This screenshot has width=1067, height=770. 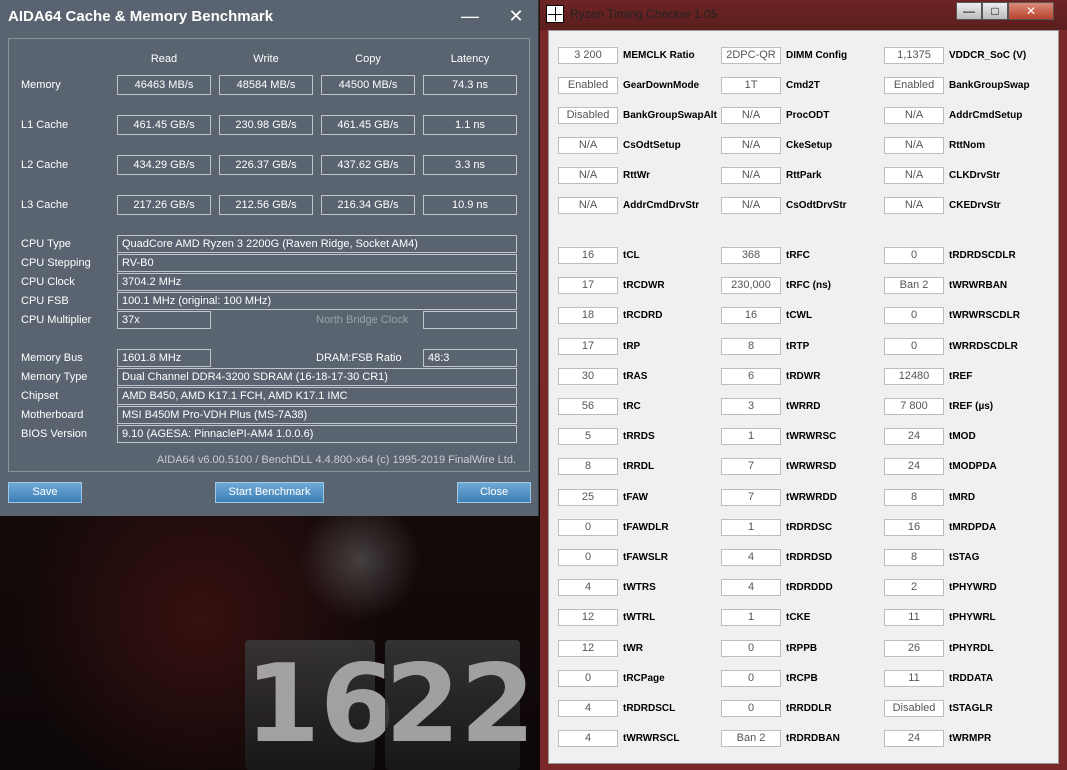 What do you see at coordinates (588, 115) in the screenshot?
I see `value-bankgroupswapalt: Disabled` at bounding box center [588, 115].